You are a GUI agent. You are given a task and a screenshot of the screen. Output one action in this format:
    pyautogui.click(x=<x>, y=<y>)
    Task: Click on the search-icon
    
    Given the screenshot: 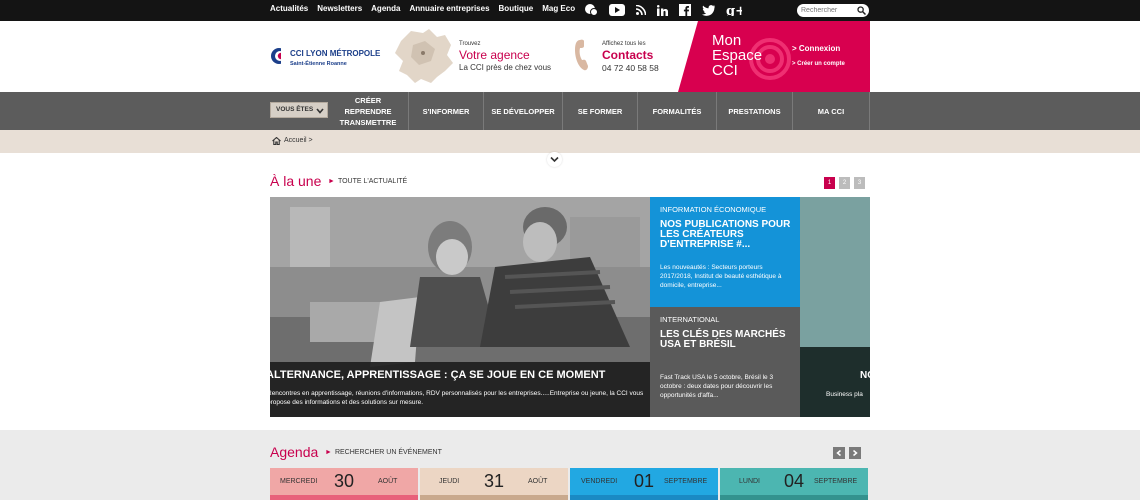 What is the action you would take?
    pyautogui.click(x=861, y=10)
    